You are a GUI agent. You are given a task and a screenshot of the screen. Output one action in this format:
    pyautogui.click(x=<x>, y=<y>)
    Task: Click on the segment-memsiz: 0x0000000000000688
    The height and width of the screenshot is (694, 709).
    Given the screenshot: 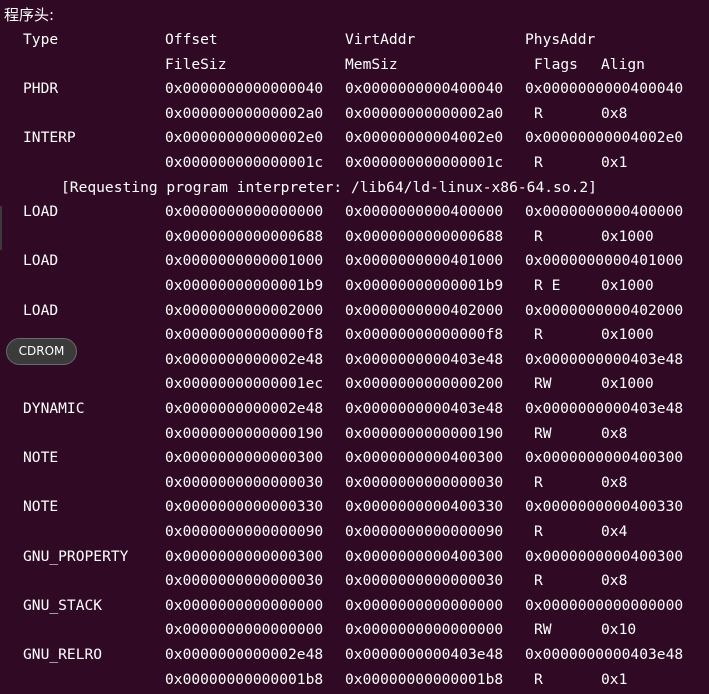 What is the action you would take?
    pyautogui.click(x=424, y=236)
    